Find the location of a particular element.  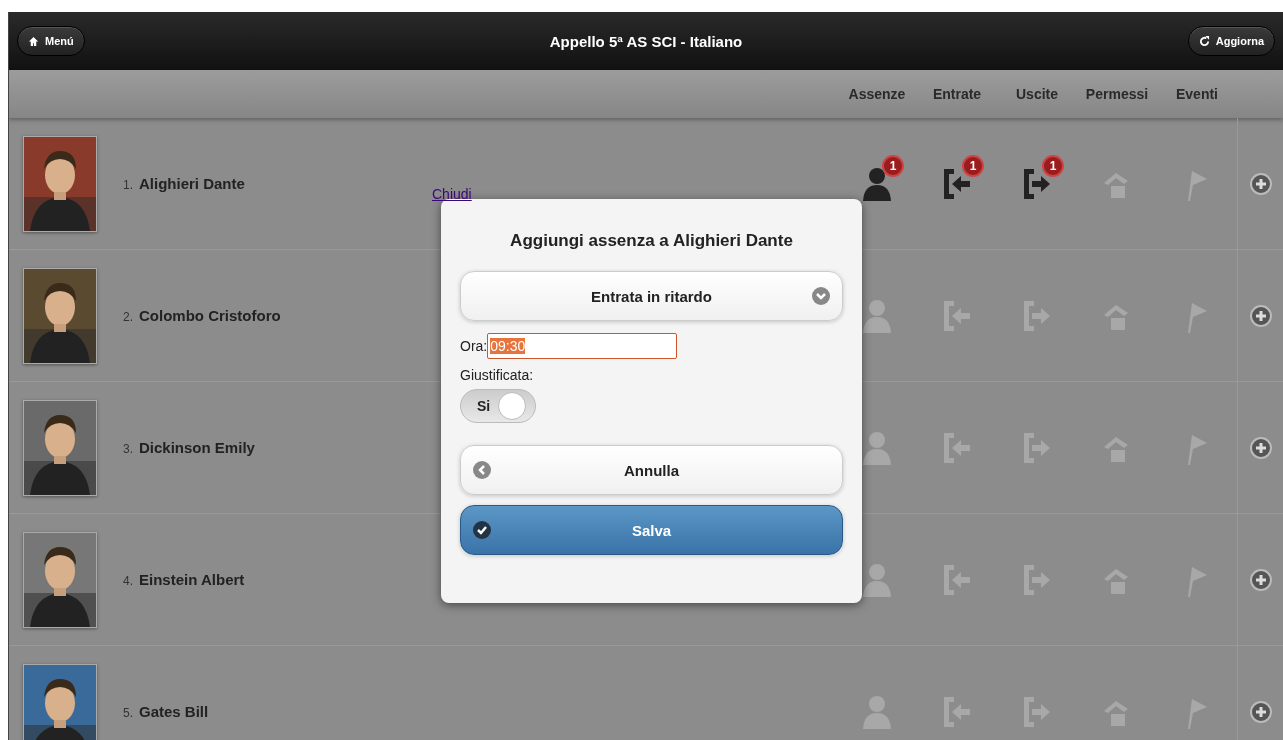

time-label: Ora: is located at coordinates (474, 346).